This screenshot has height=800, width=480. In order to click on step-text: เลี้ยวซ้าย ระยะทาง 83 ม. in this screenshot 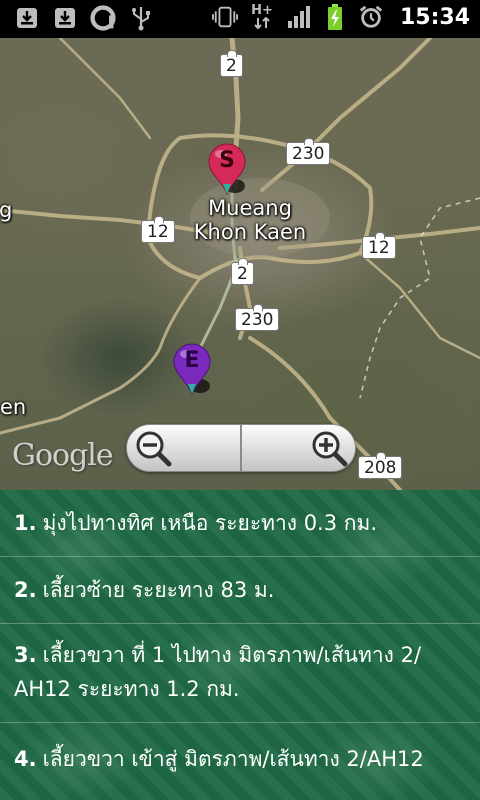, I will do `click(158, 590)`.